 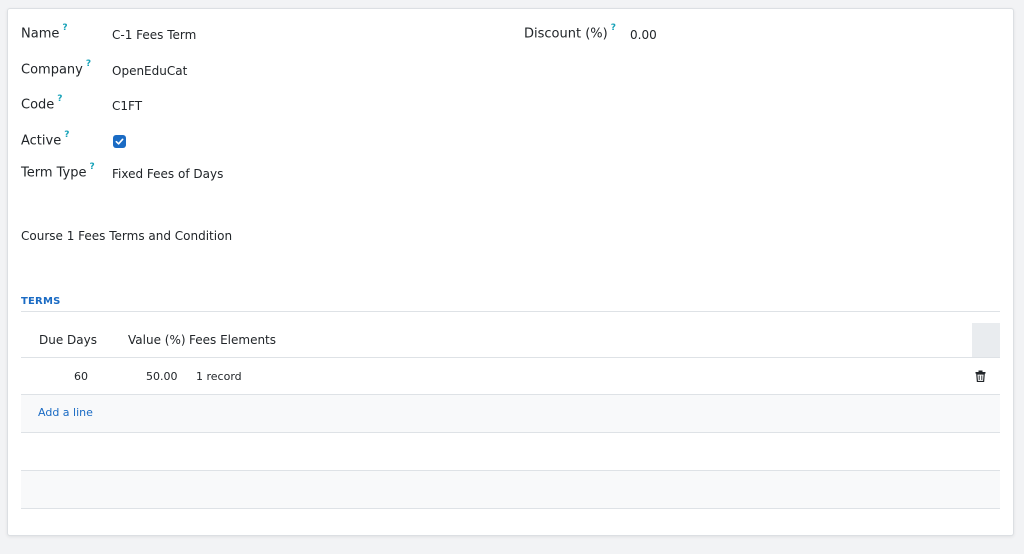 I want to click on term-type-field: Fixed Fees of Days, so click(x=167, y=174).